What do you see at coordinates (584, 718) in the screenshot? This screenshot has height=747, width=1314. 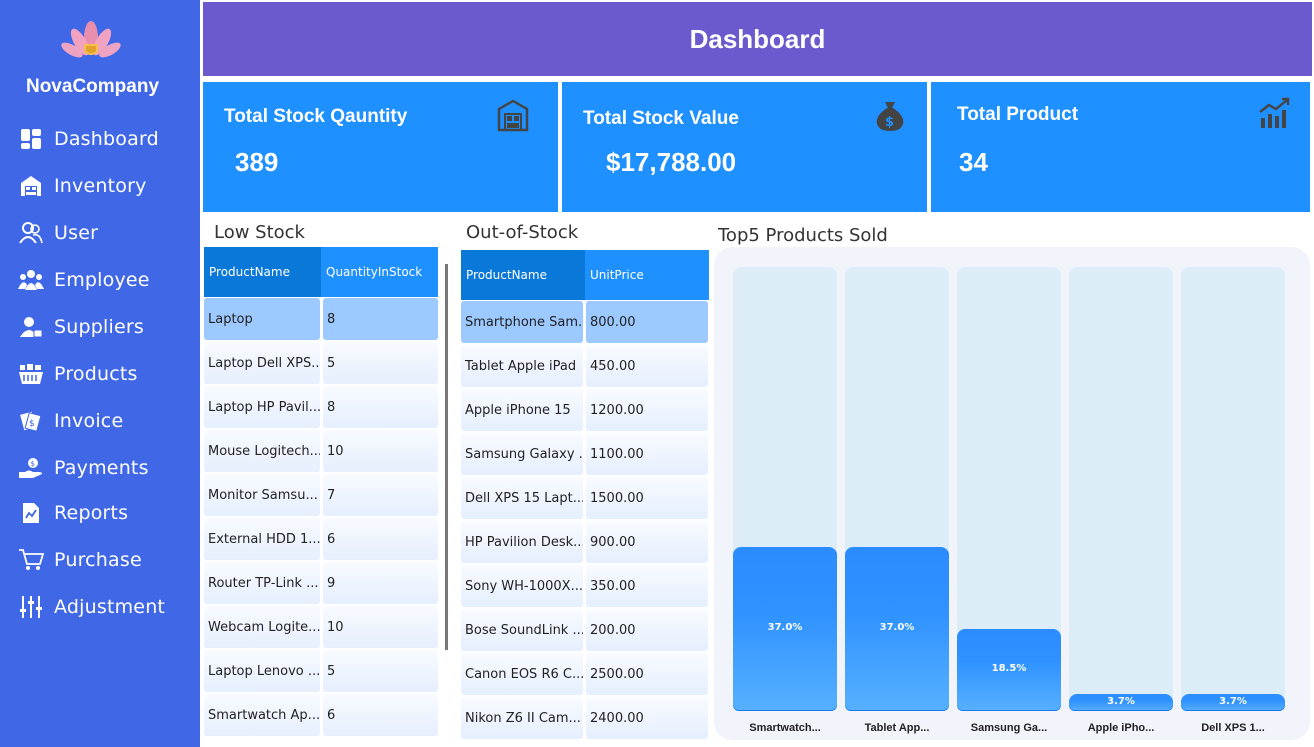 I see `table-row: Nikon Z6 II Cam... 2400.00` at bounding box center [584, 718].